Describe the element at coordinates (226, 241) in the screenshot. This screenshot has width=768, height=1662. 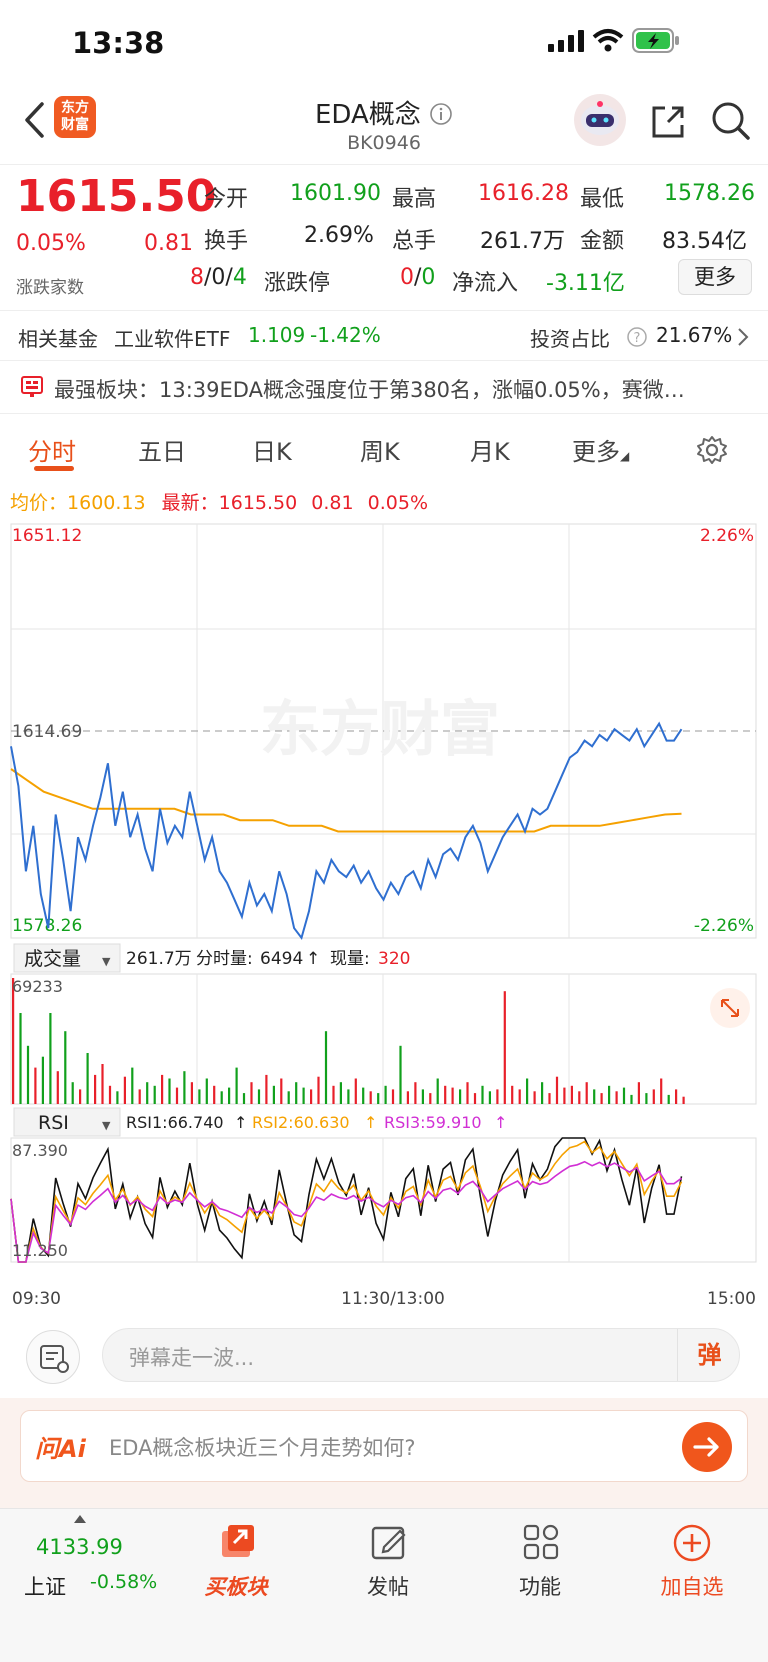
I see `turnover-label: 换手` at that location.